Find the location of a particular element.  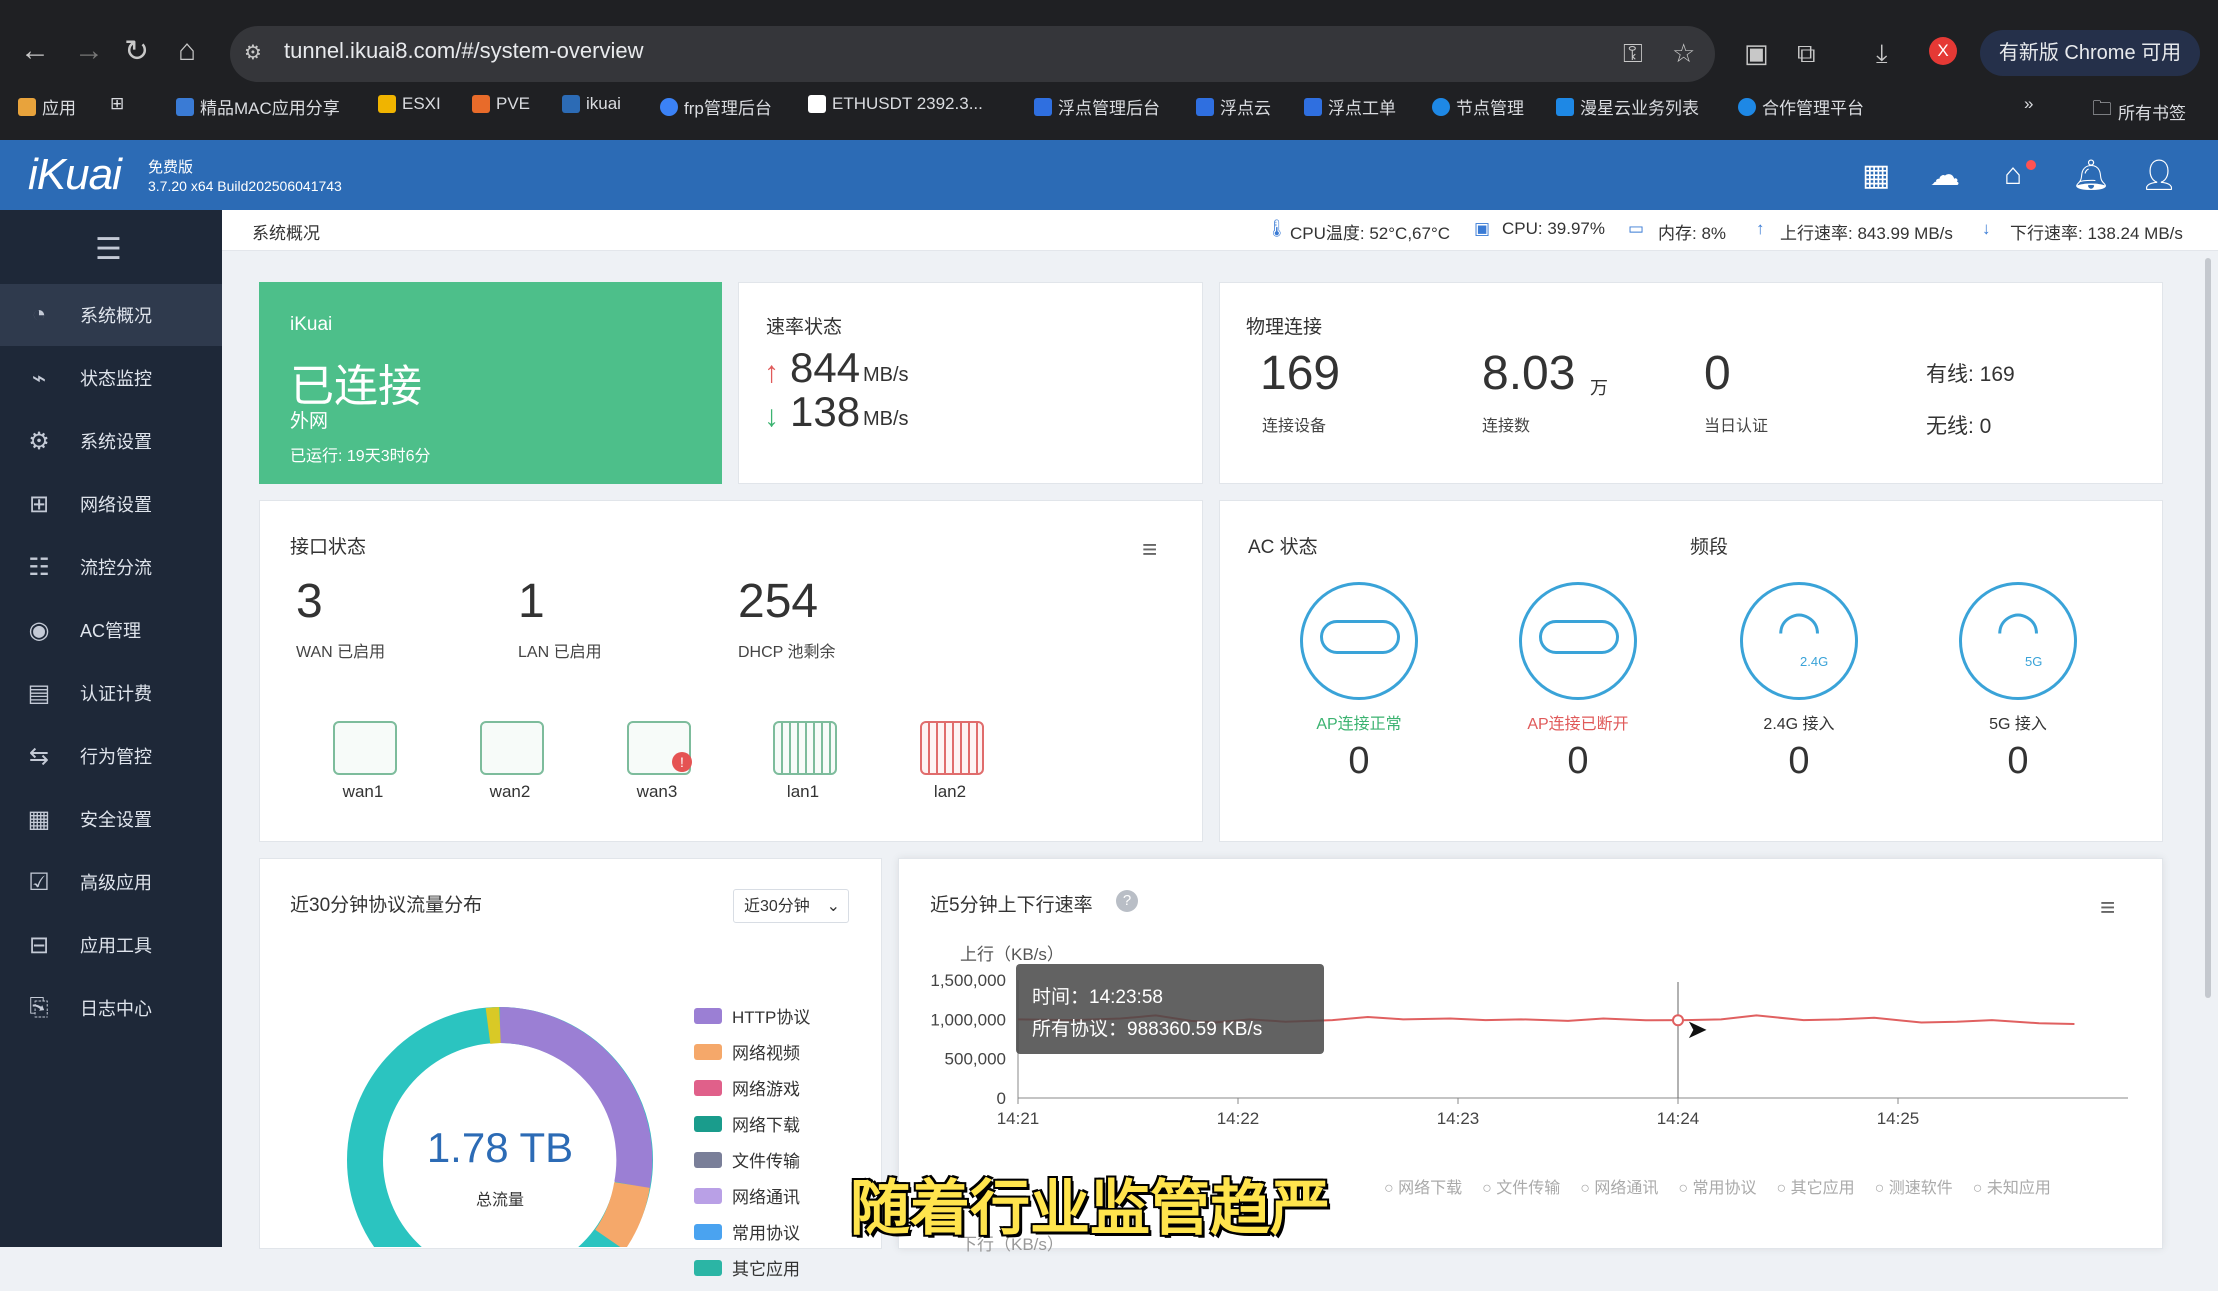

bookmark-manxing: 漫星云业务列表 is located at coordinates (1627, 106).